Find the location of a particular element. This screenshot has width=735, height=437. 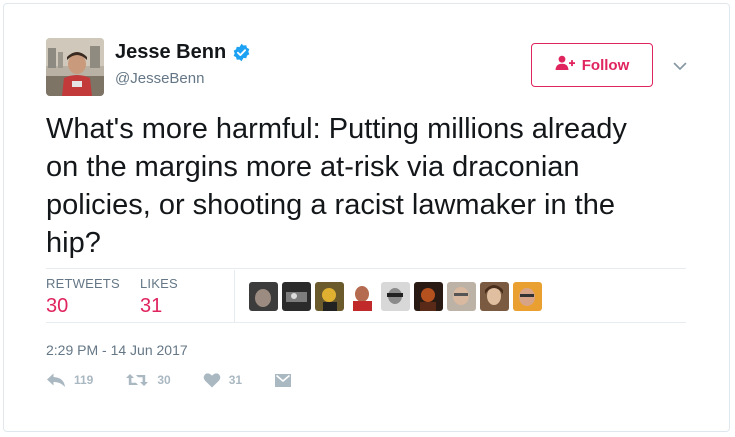

user-name-row: Jesse Benn is located at coordinates (183, 52).